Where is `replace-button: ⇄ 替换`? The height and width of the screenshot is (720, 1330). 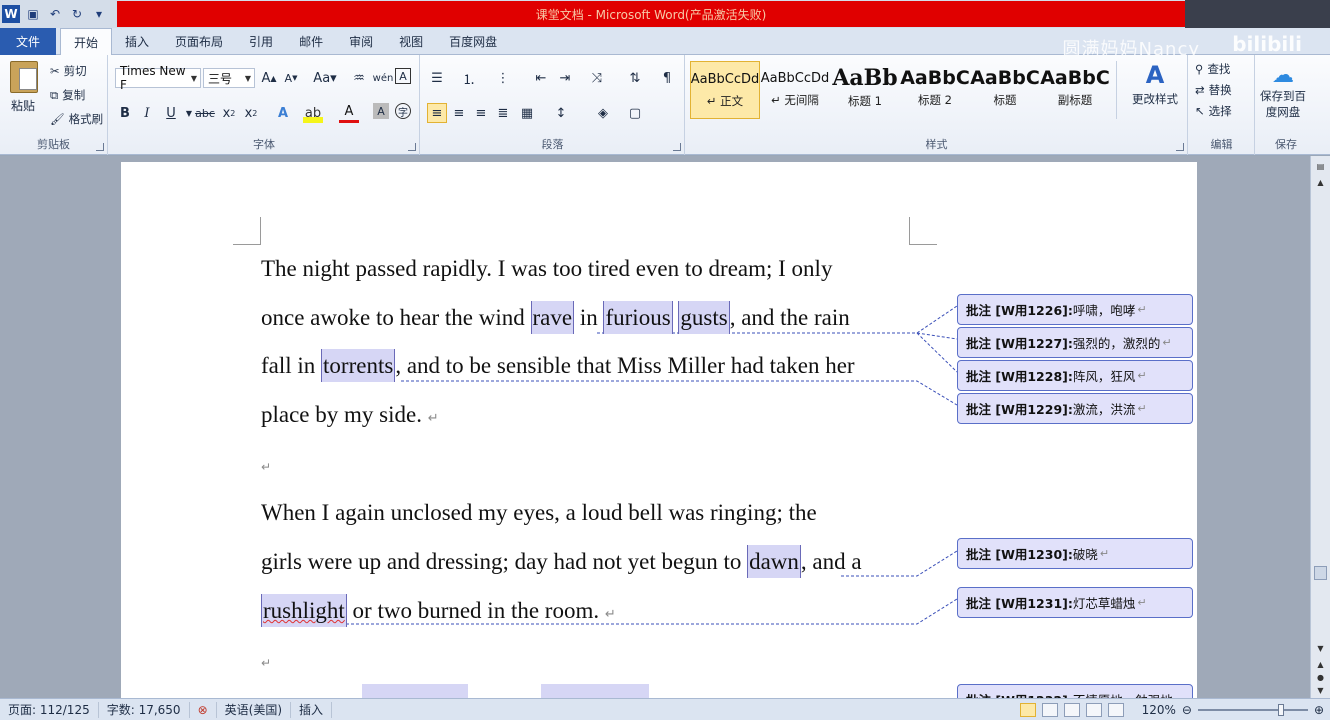
replace-button: ⇄ 替换 is located at coordinates (1213, 90).